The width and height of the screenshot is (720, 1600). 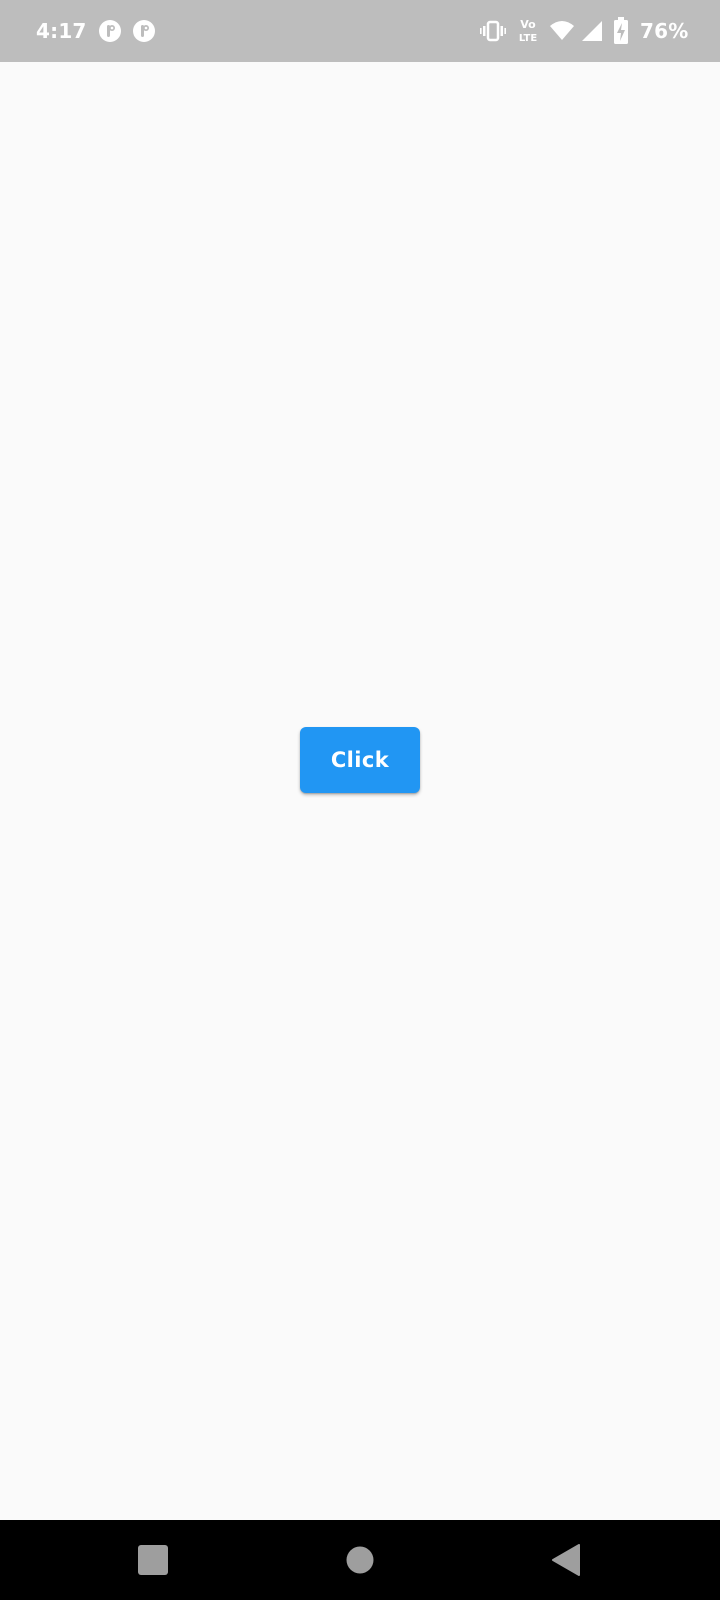 What do you see at coordinates (360, 760) in the screenshot?
I see `click-button: Click` at bounding box center [360, 760].